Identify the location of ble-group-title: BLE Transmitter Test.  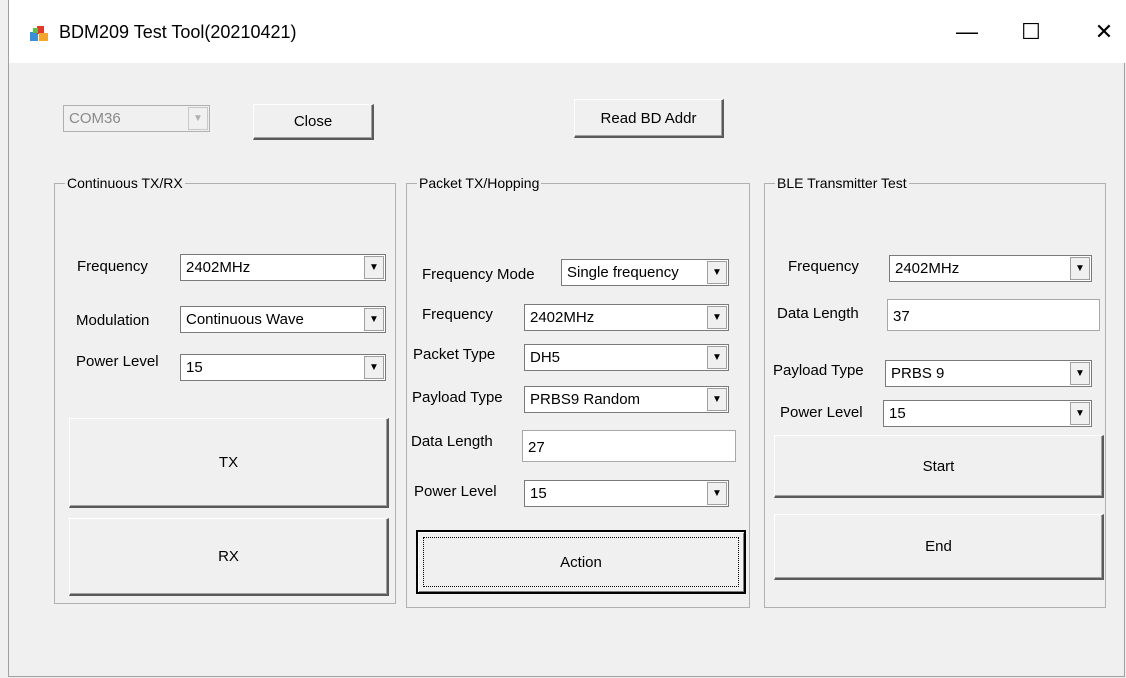
(842, 183).